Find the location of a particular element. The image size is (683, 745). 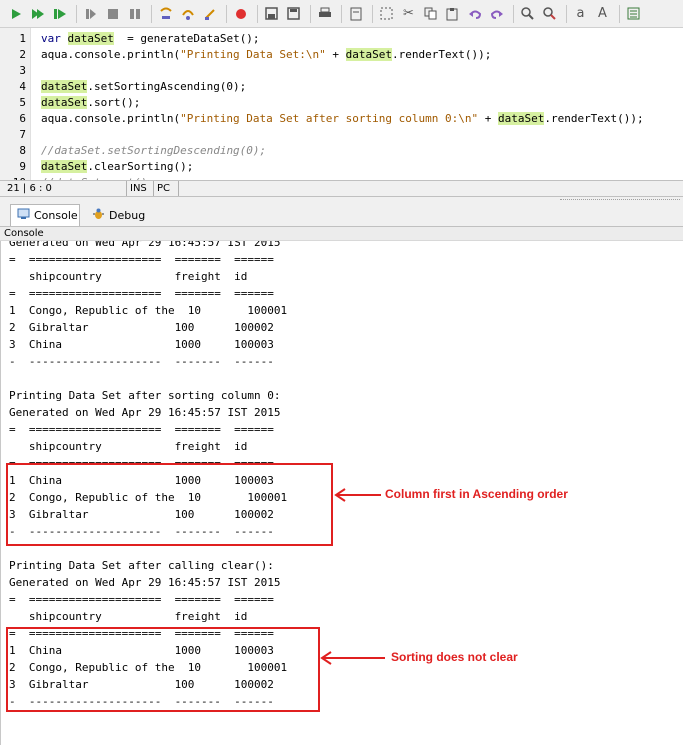

line-number: 5 is located at coordinates (22, 102).